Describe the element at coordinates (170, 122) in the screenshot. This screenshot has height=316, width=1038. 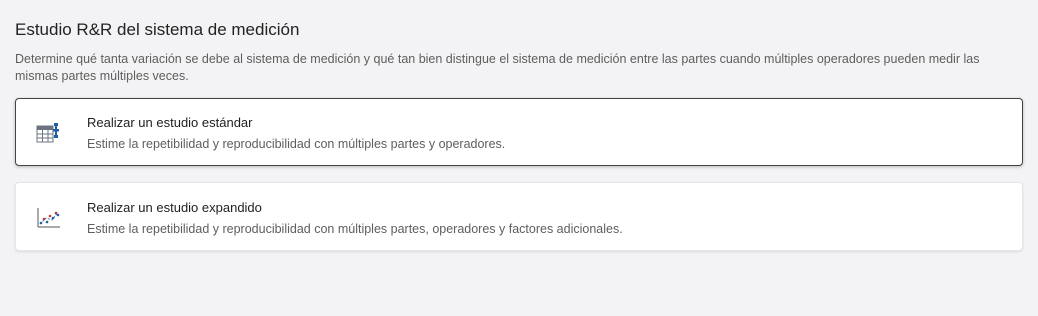
I see `standard-study-title: Realizar un estudio estándar` at that location.